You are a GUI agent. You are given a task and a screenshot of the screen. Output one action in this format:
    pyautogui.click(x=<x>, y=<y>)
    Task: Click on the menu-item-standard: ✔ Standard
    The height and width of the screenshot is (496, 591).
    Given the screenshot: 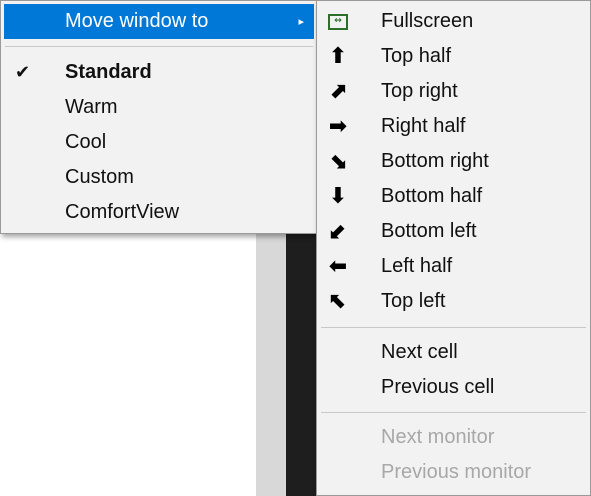 What is the action you would take?
    pyautogui.click(x=159, y=72)
    